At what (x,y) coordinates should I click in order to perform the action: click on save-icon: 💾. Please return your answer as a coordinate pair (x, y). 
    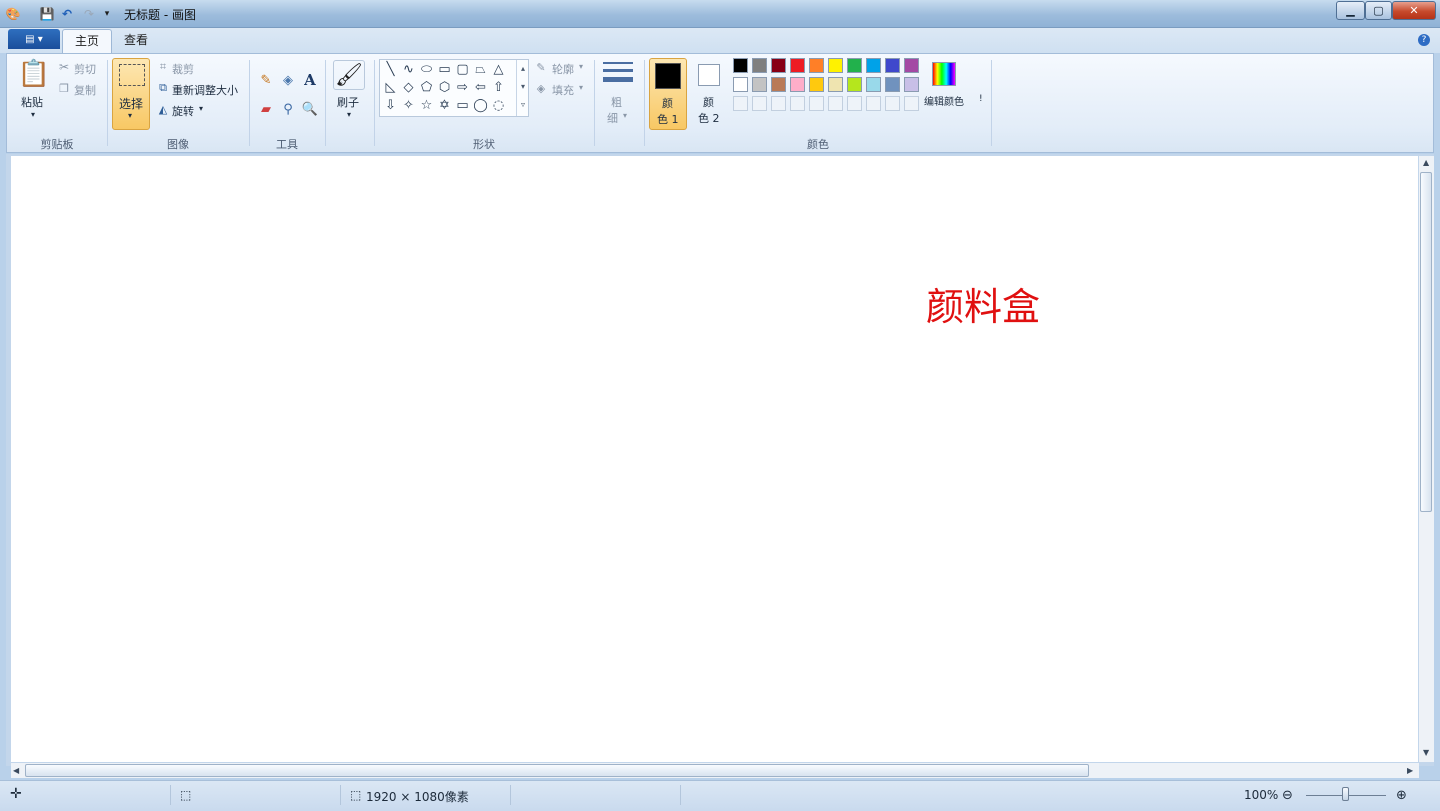
    Looking at the image, I should click on (47, 14).